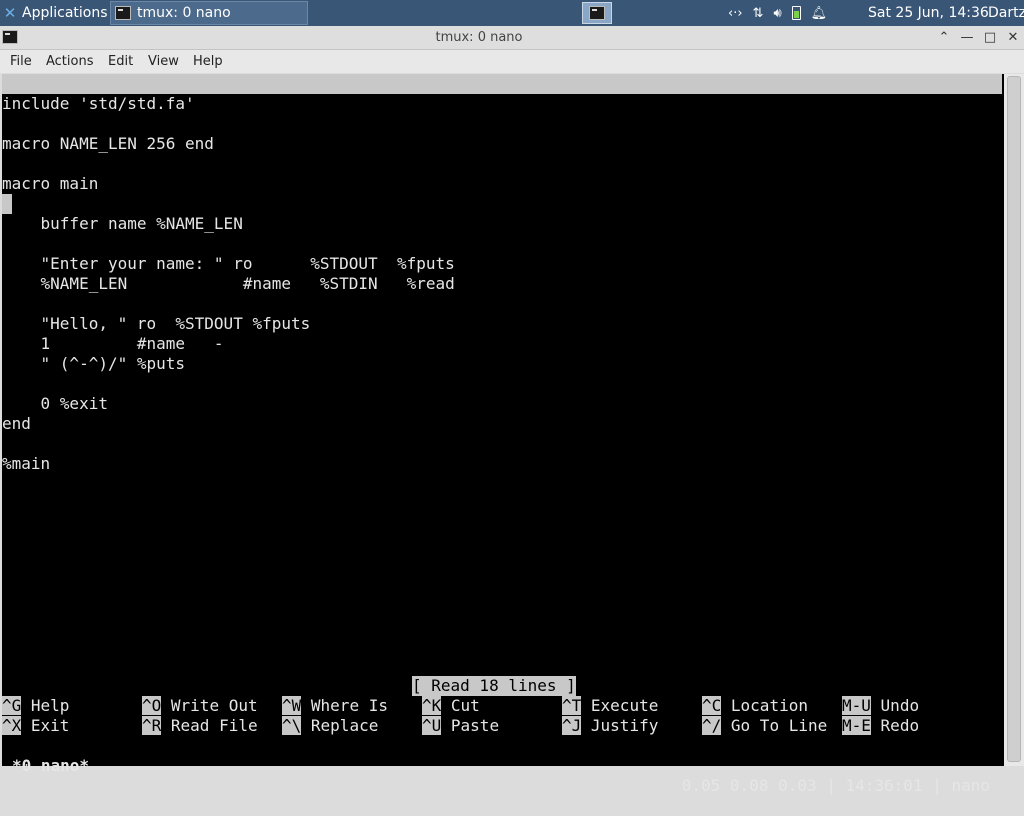  Describe the element at coordinates (156, 324) in the screenshot. I see `code-line: "Hello, " ro %STDOUT %fputs` at that location.